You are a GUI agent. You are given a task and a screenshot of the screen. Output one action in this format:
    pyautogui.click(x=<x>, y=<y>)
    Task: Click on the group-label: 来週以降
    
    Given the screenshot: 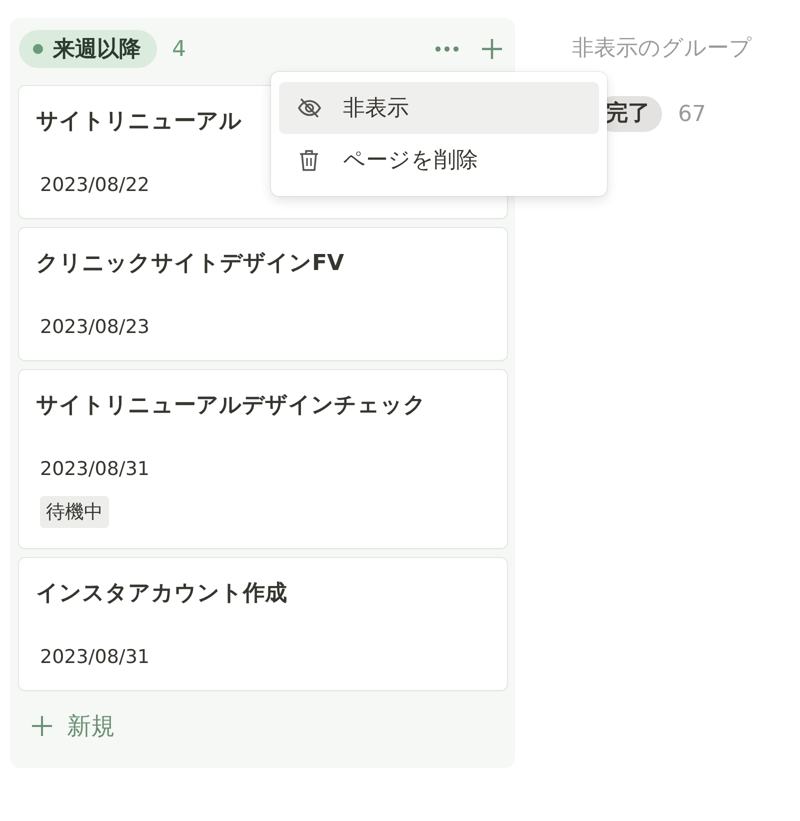 What is the action you would take?
    pyautogui.click(x=97, y=50)
    